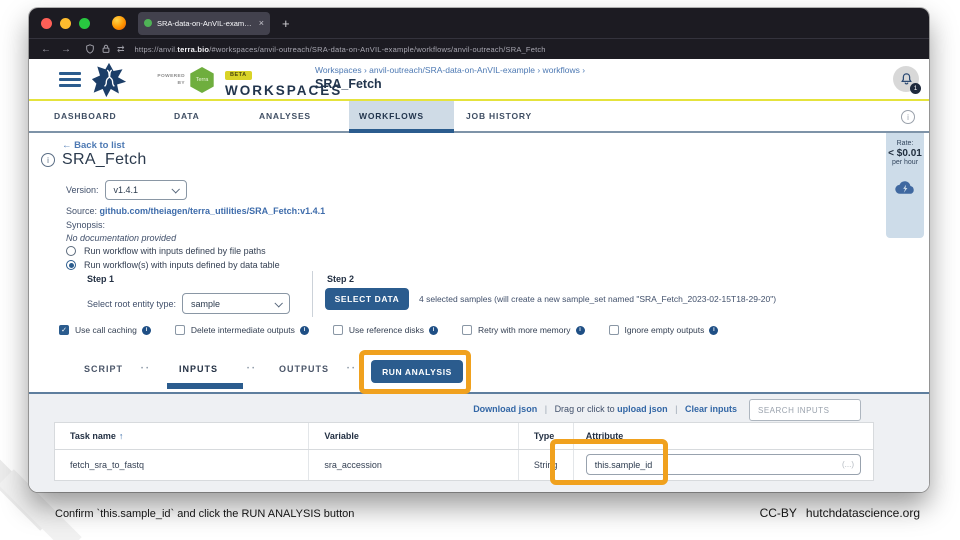 This screenshot has height=540, width=960. I want to click on radio-selected-icon, so click(71, 265).